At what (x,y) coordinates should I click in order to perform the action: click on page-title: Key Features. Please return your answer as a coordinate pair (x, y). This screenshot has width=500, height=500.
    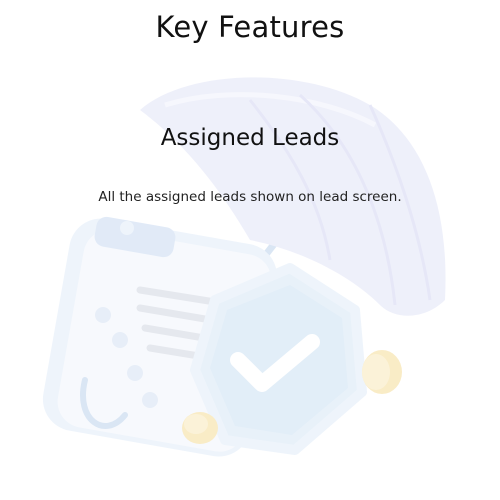
    Looking at the image, I should click on (250, 27).